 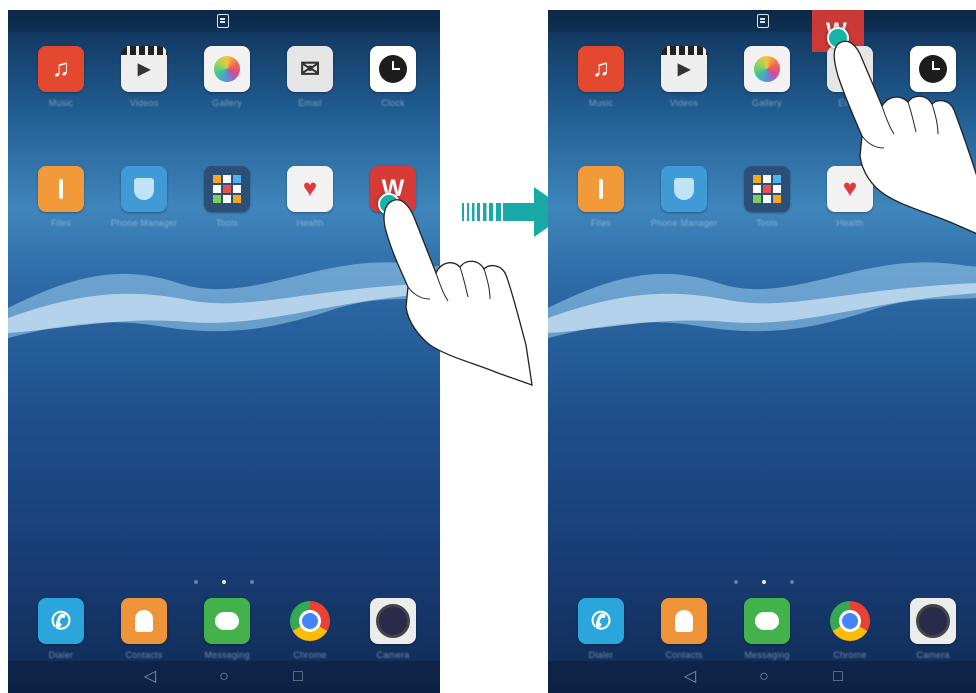 I want to click on health-icon: ♥, so click(x=310, y=189).